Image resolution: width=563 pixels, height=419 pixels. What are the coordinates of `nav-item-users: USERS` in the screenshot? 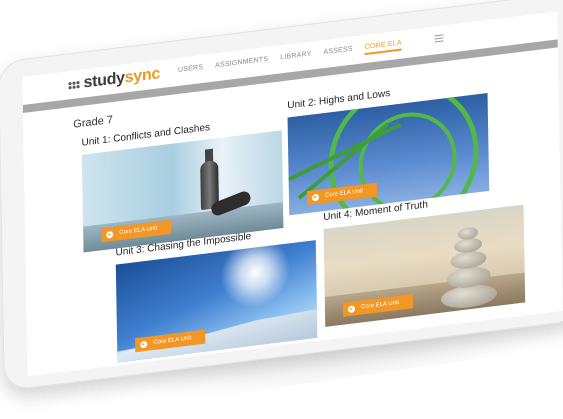 It's located at (190, 70).